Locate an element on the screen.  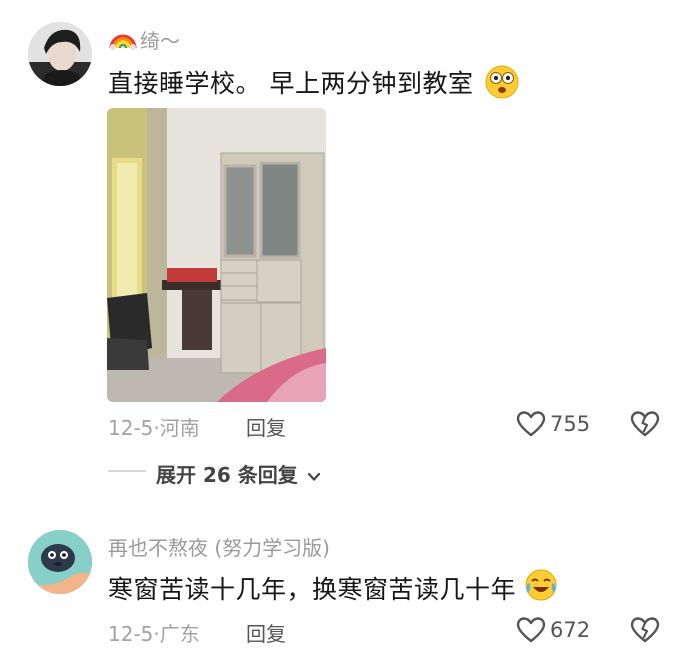
reply-button-1: 回复 is located at coordinates (266, 426).